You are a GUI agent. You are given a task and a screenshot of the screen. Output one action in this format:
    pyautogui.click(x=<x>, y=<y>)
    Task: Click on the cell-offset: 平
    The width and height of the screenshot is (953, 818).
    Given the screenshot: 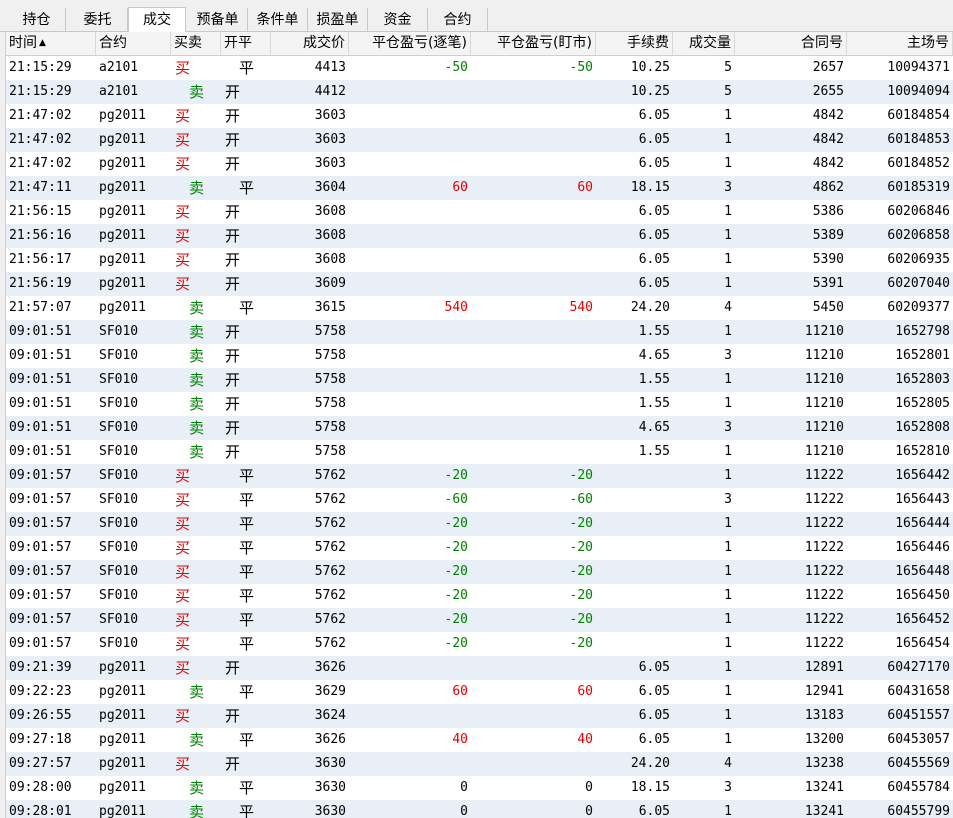 What is the action you would take?
    pyautogui.click(x=247, y=788)
    